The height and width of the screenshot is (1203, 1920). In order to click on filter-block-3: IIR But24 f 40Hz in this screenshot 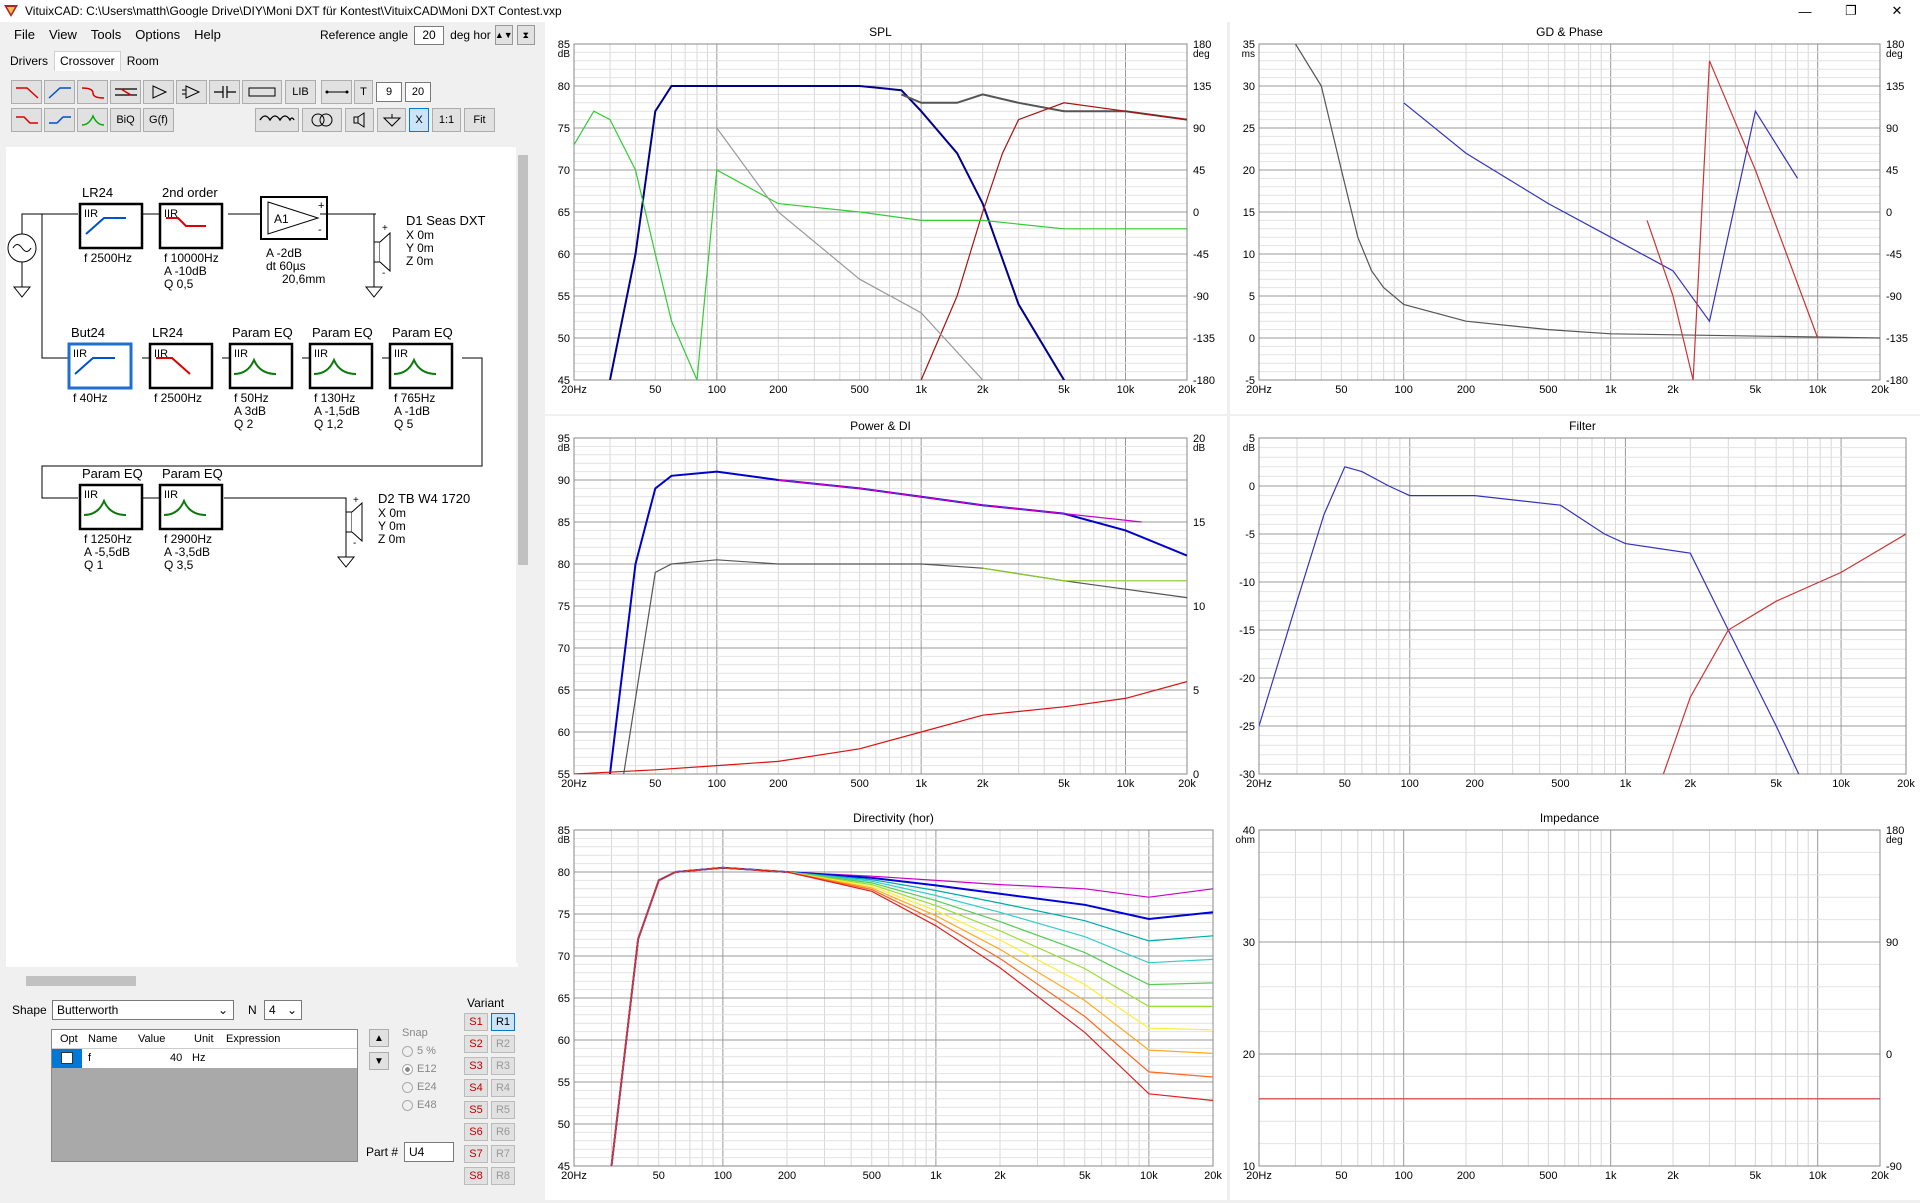, I will do `click(100, 365)`.